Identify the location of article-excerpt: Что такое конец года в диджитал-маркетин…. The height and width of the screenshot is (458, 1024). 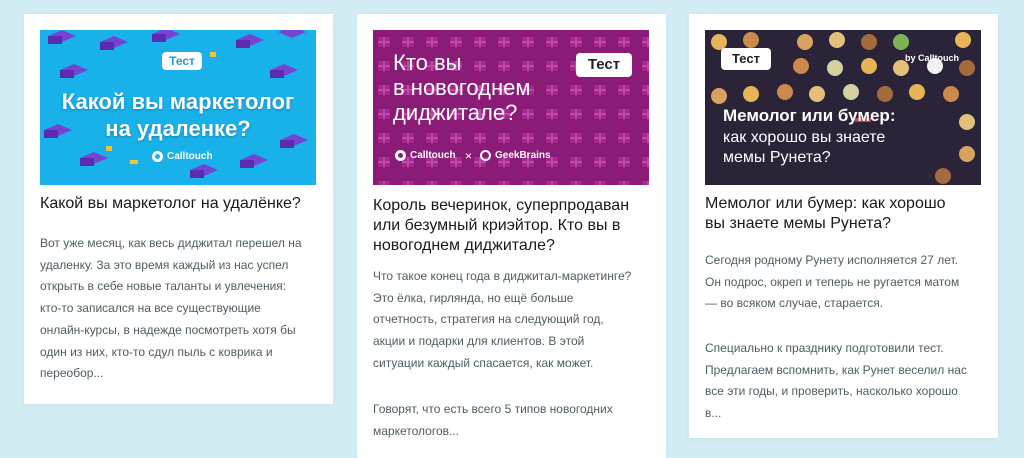
(502, 319).